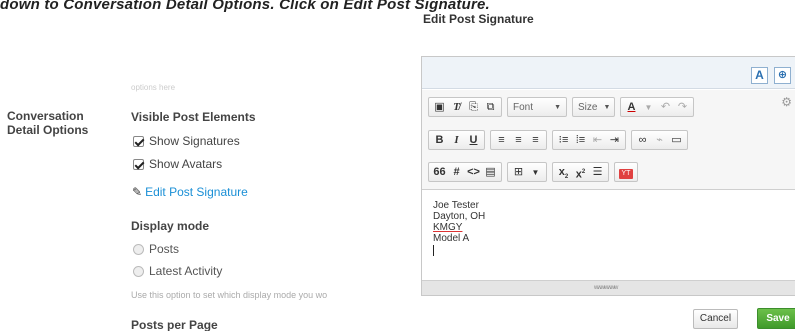  I want to click on color-history-group: A ▼ ↶ ↷, so click(657, 107).